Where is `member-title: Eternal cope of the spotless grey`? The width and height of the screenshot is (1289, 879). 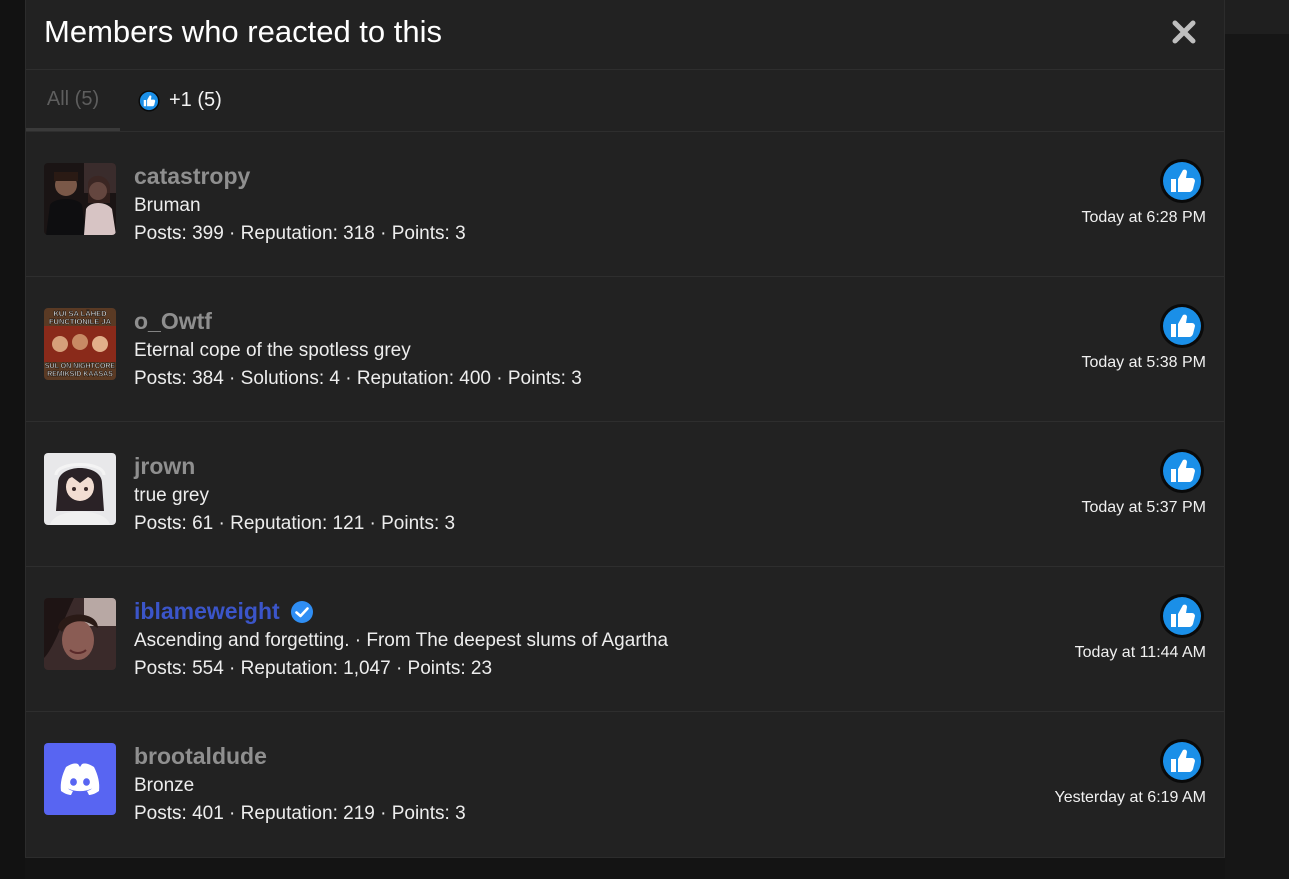
member-title: Eternal cope of the spotless grey is located at coordinates (272, 350).